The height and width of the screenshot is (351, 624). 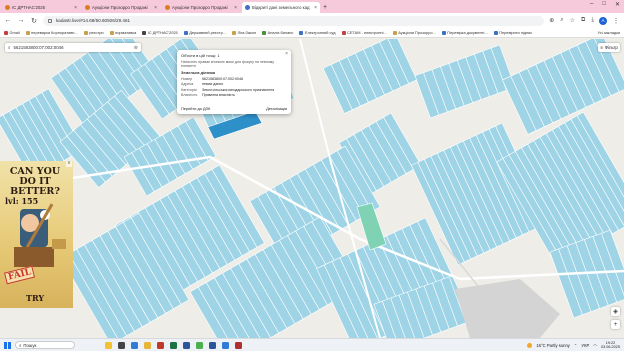 What do you see at coordinates (576, 345) in the screenshot?
I see `chevron-up-icon: ⌃` at bounding box center [576, 345].